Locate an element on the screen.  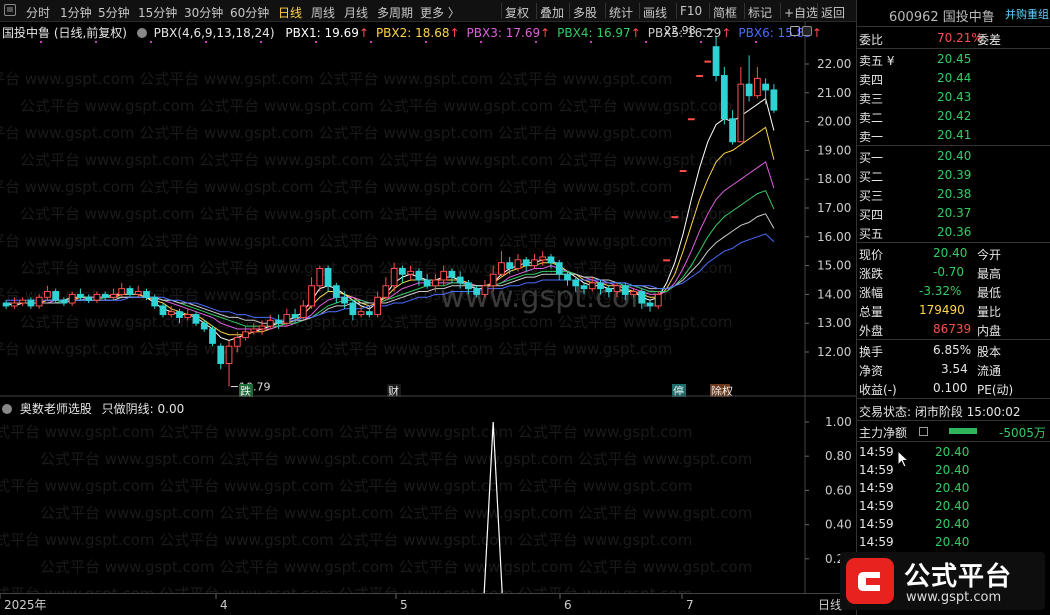
bid-row: 买二 20.39 is located at coordinates (953, 175).